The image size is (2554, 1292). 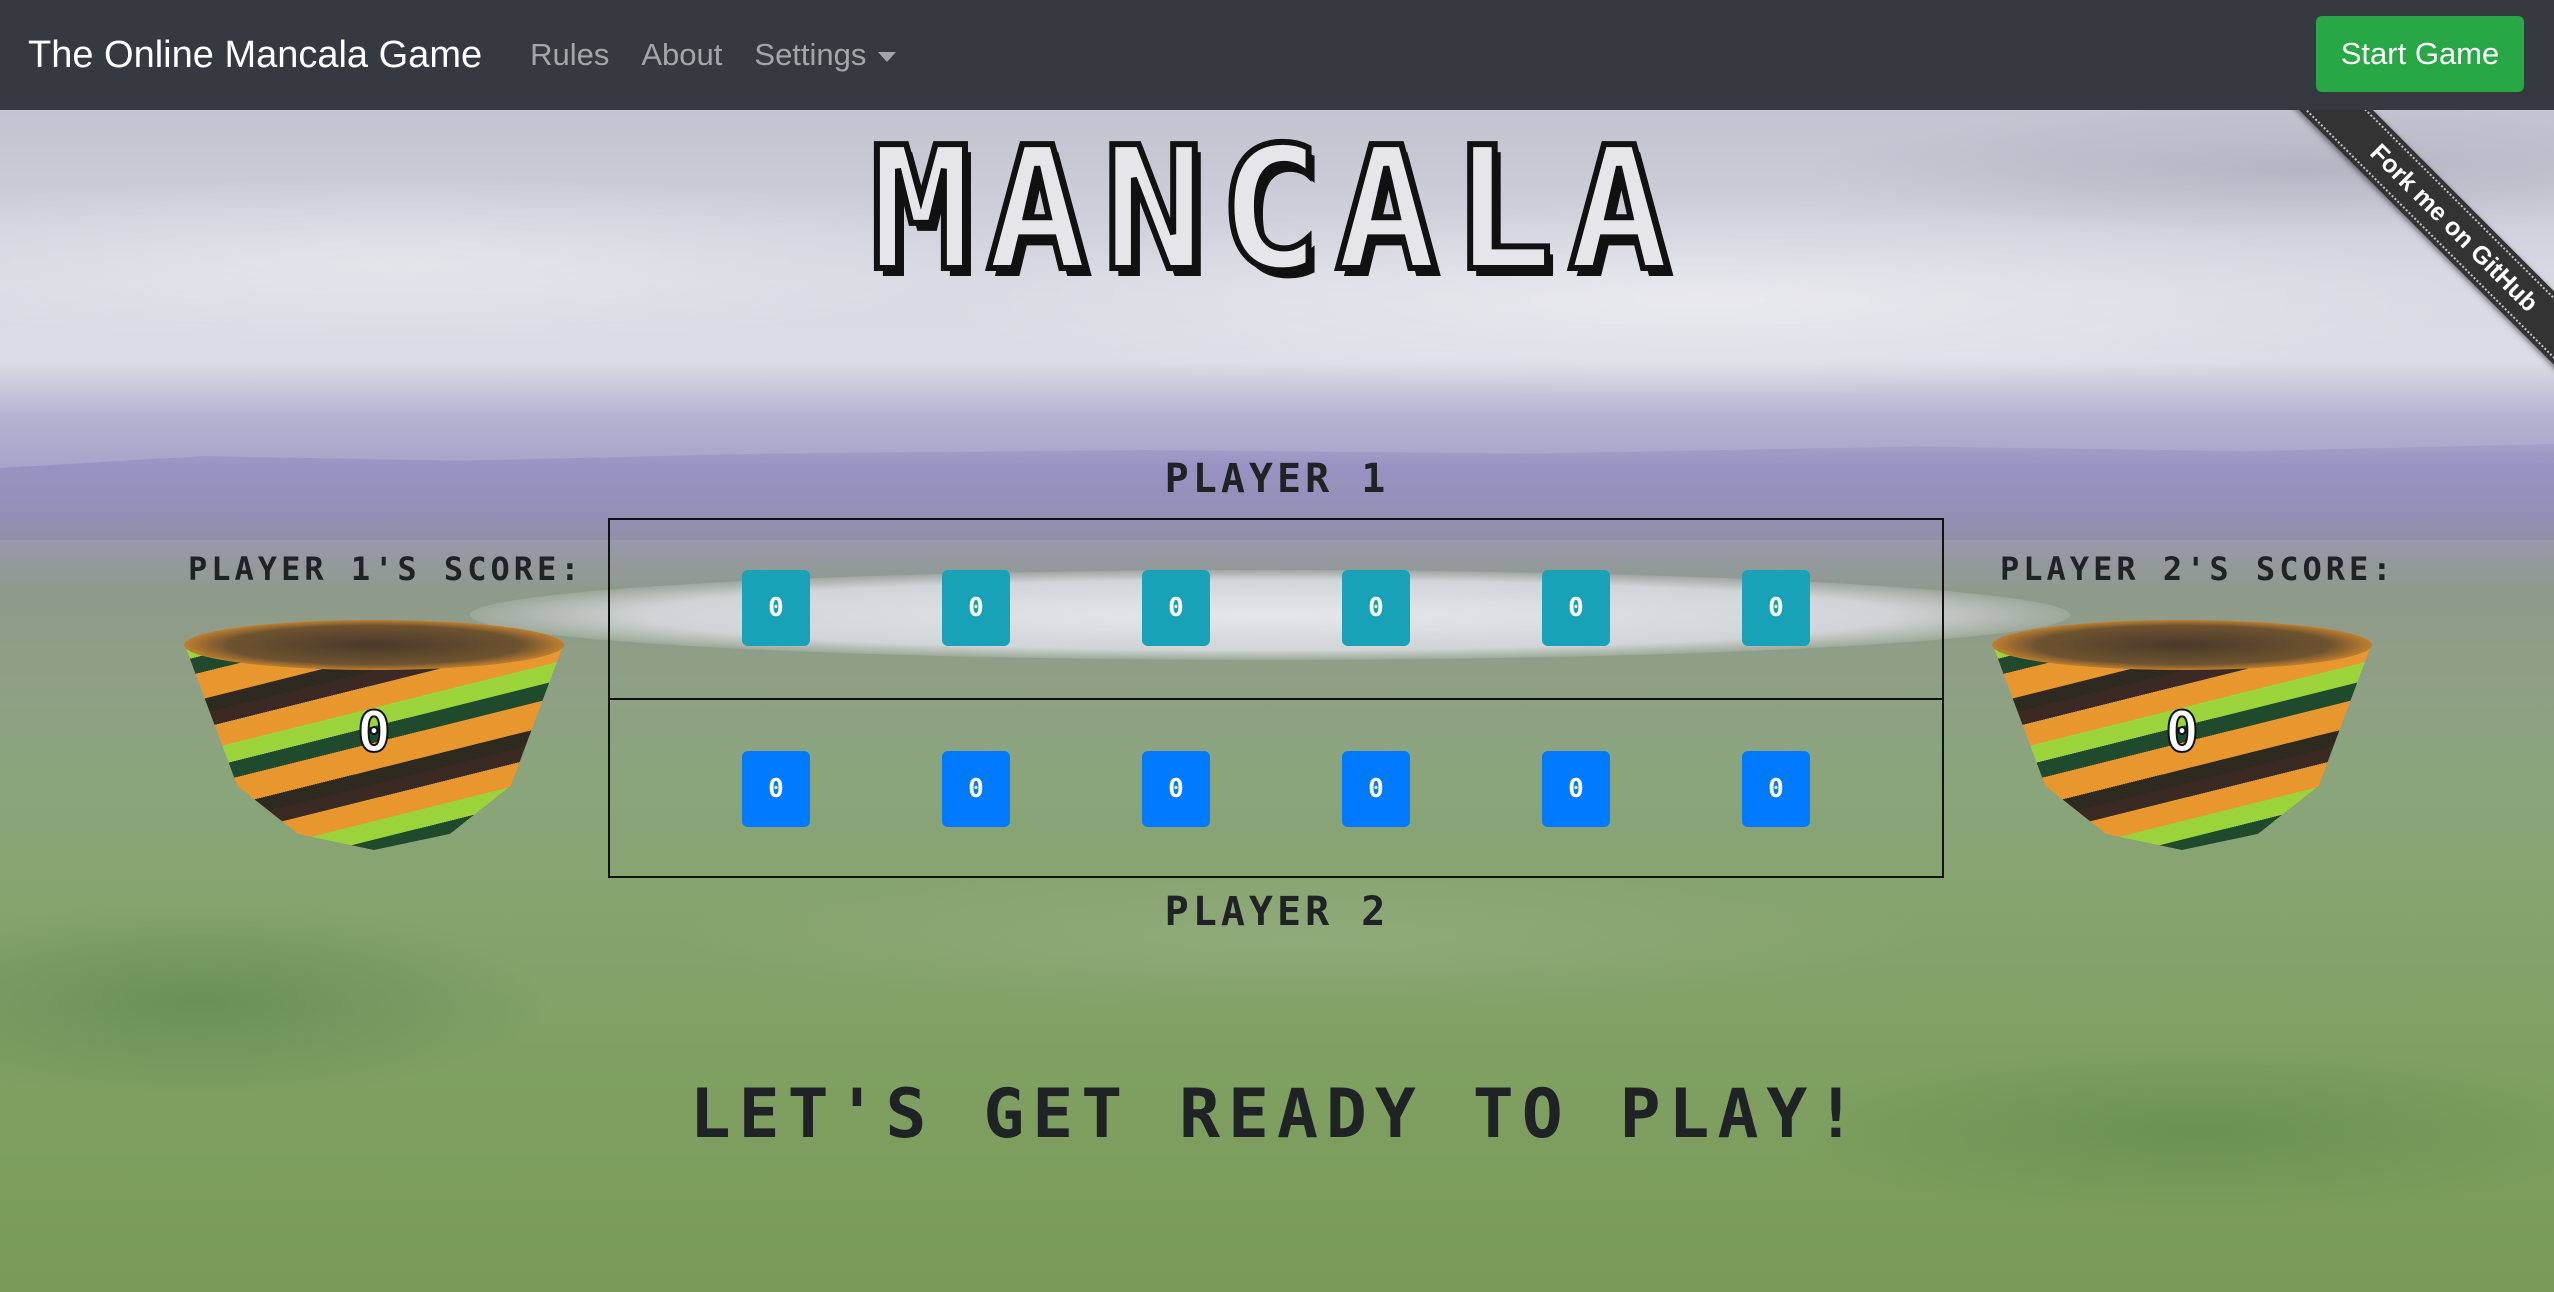 What do you see at coordinates (976, 789) in the screenshot?
I see `player2-pit-2: 0` at bounding box center [976, 789].